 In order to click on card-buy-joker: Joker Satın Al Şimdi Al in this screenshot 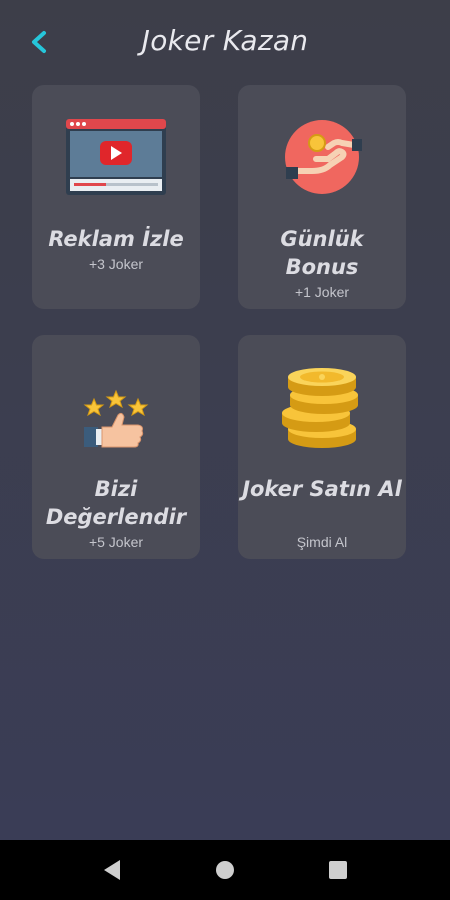, I will do `click(322, 447)`.